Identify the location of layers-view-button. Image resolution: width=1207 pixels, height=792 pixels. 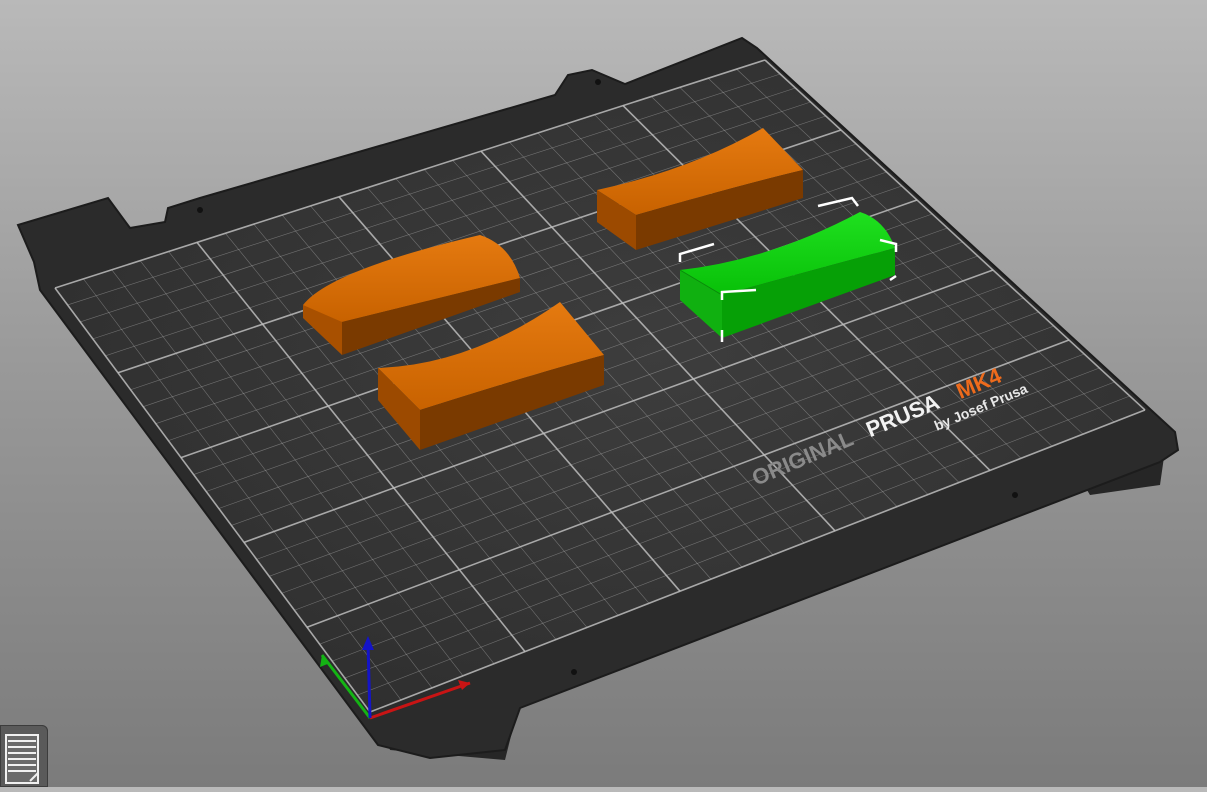
(24, 756).